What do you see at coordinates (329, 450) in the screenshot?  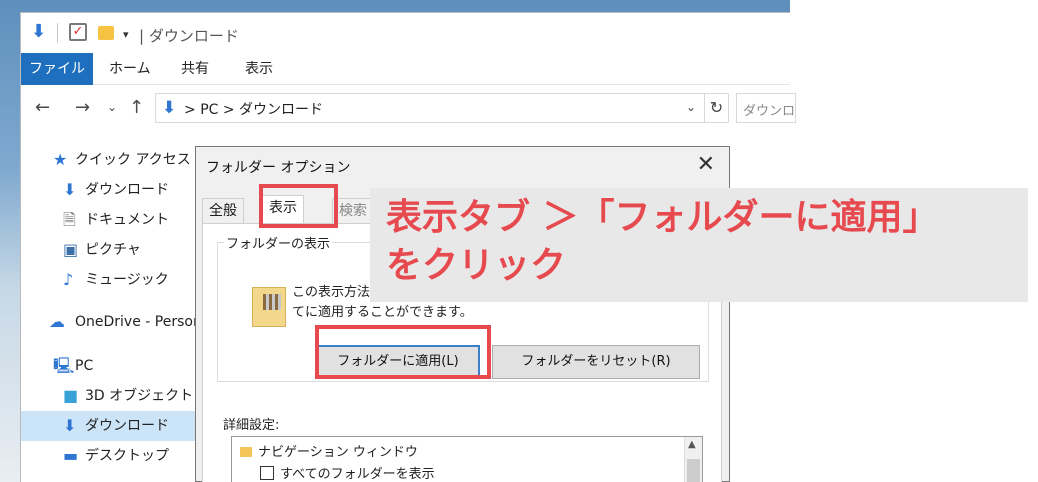 I see `list-item: ナビゲーション ウィンドウ` at bounding box center [329, 450].